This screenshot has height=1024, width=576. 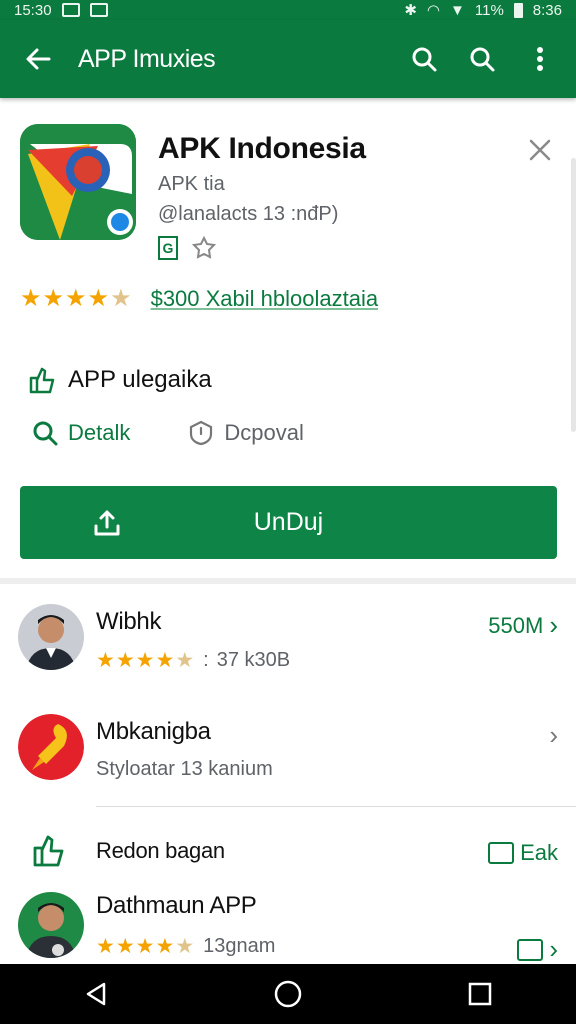 What do you see at coordinates (70, 10) in the screenshot?
I see `notification-icon` at bounding box center [70, 10].